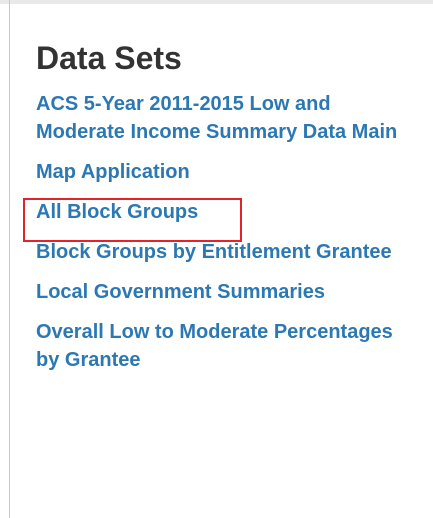 The image size is (433, 518). What do you see at coordinates (117, 212) in the screenshot?
I see `link-all-block-groups: All Block Groups` at bounding box center [117, 212].